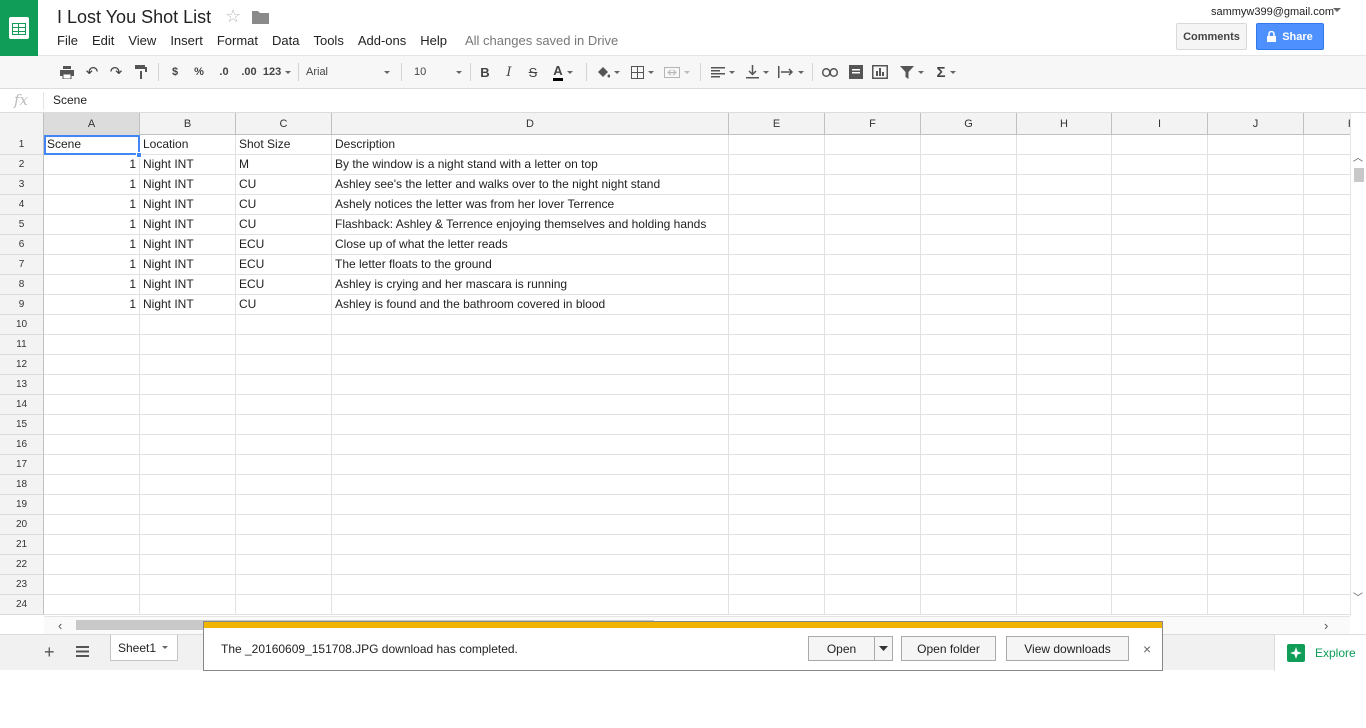  I want to click on font-select: Arial, so click(348, 72).